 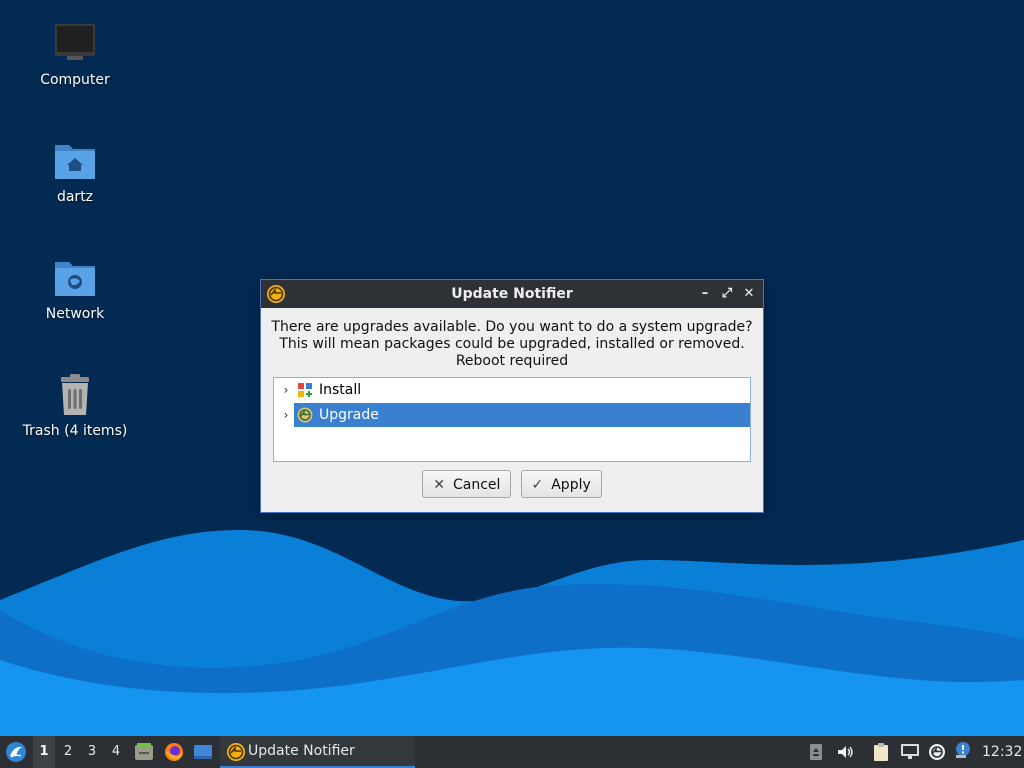 I want to click on workspace-2: 2, so click(x=68, y=752).